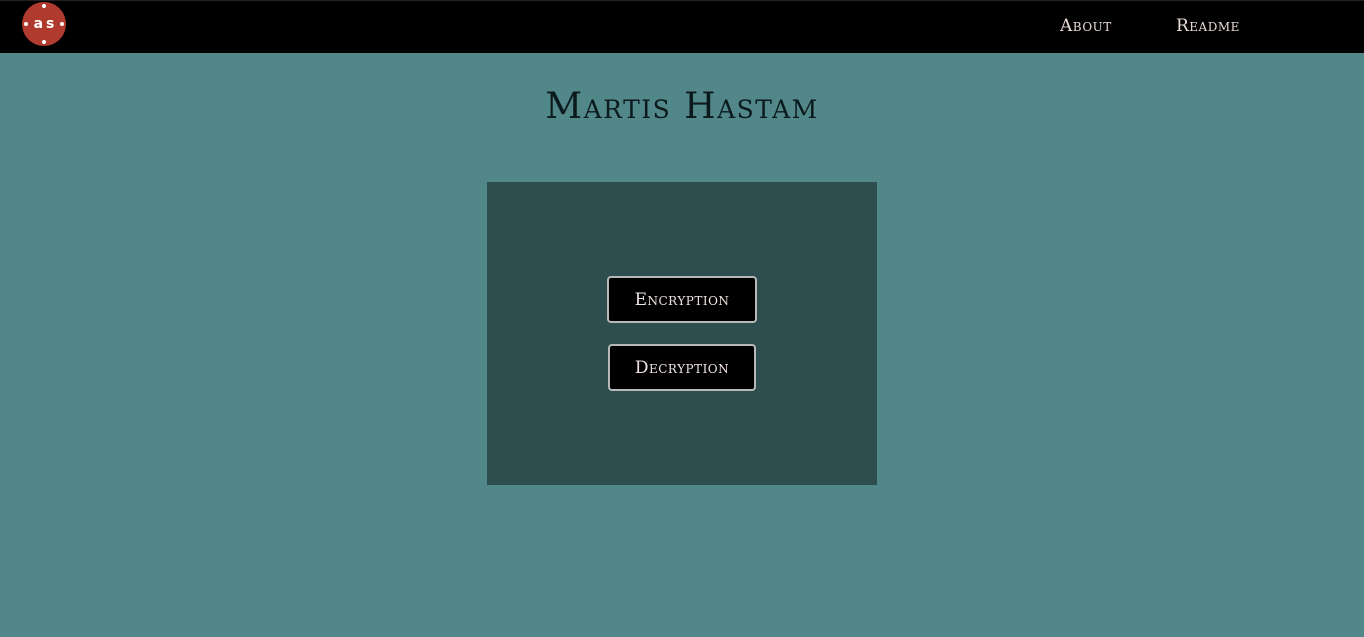 This screenshot has width=1364, height=637. What do you see at coordinates (682, 106) in the screenshot?
I see `page-title: Martis Hastam` at bounding box center [682, 106].